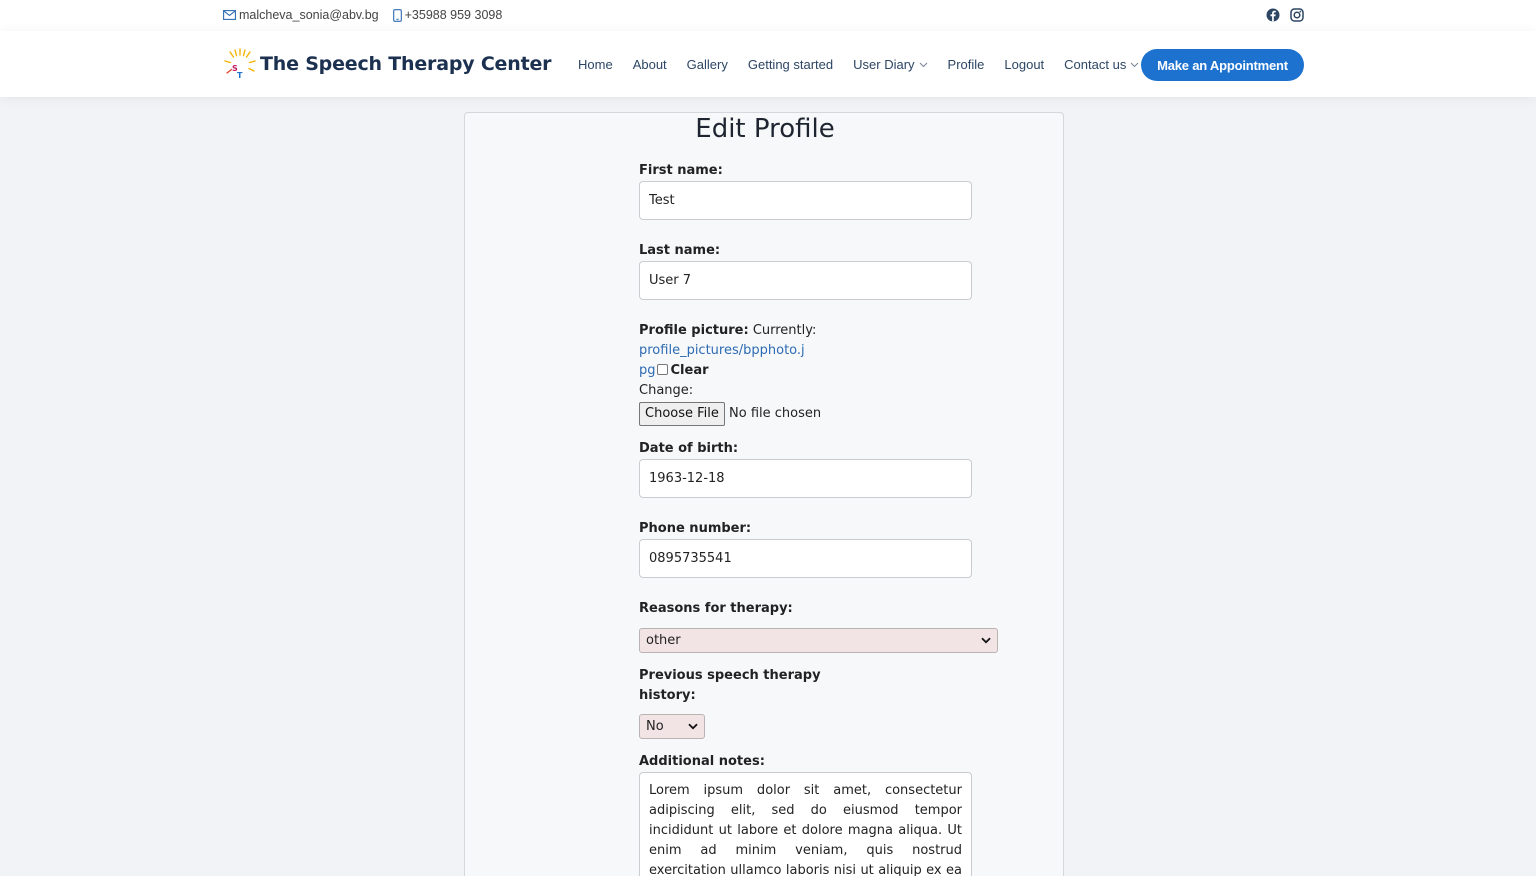  I want to click on reasons-label: Reasons for therapy:, so click(716, 608).